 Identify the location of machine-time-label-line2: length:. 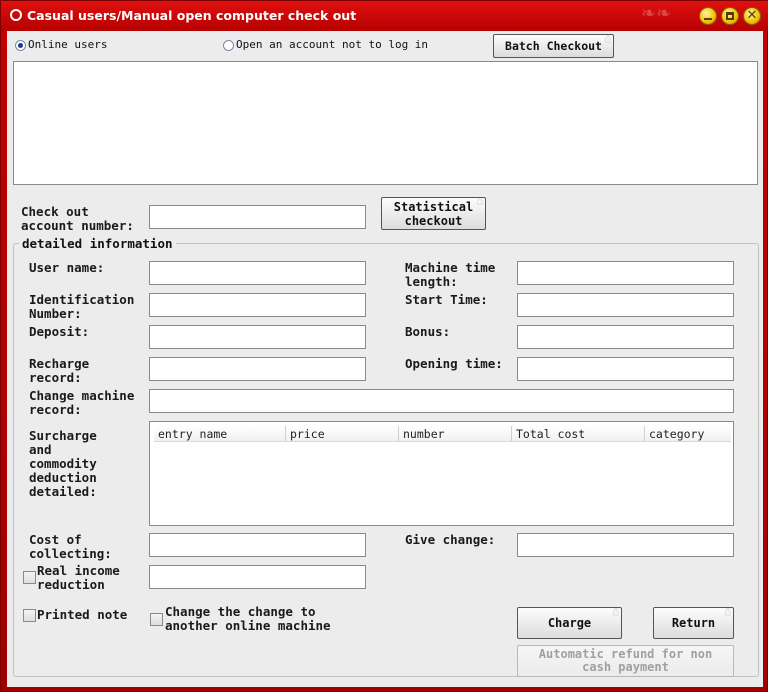
(431, 281).